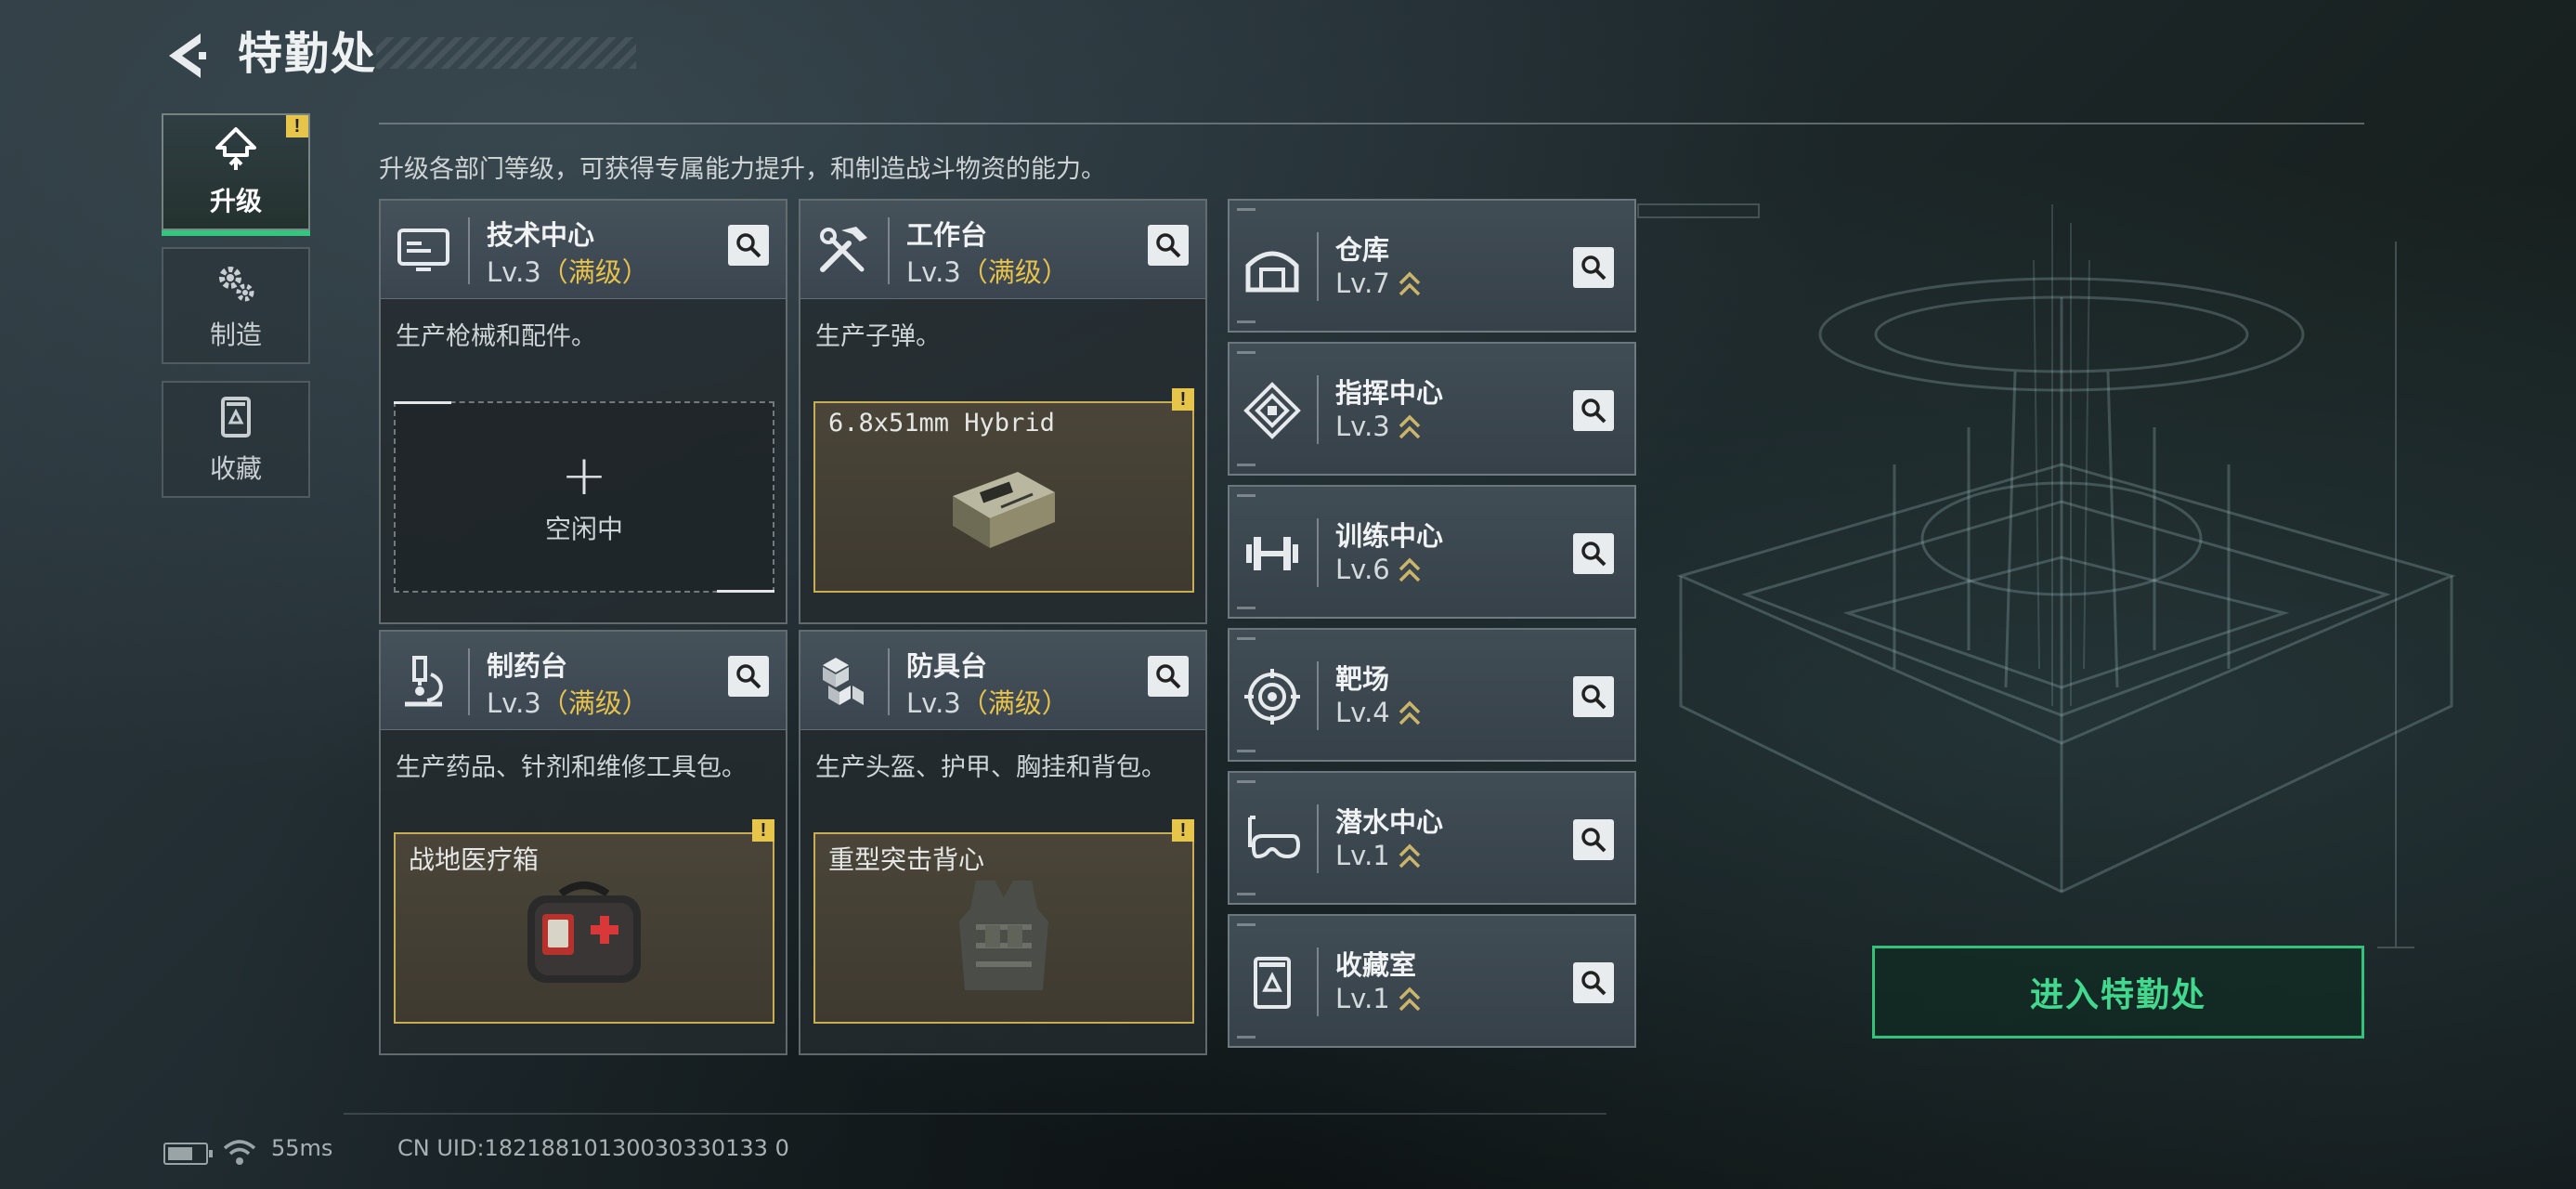 This screenshot has height=1189, width=2576. Describe the element at coordinates (1362, 250) in the screenshot. I see `room-name: 仓库` at that location.